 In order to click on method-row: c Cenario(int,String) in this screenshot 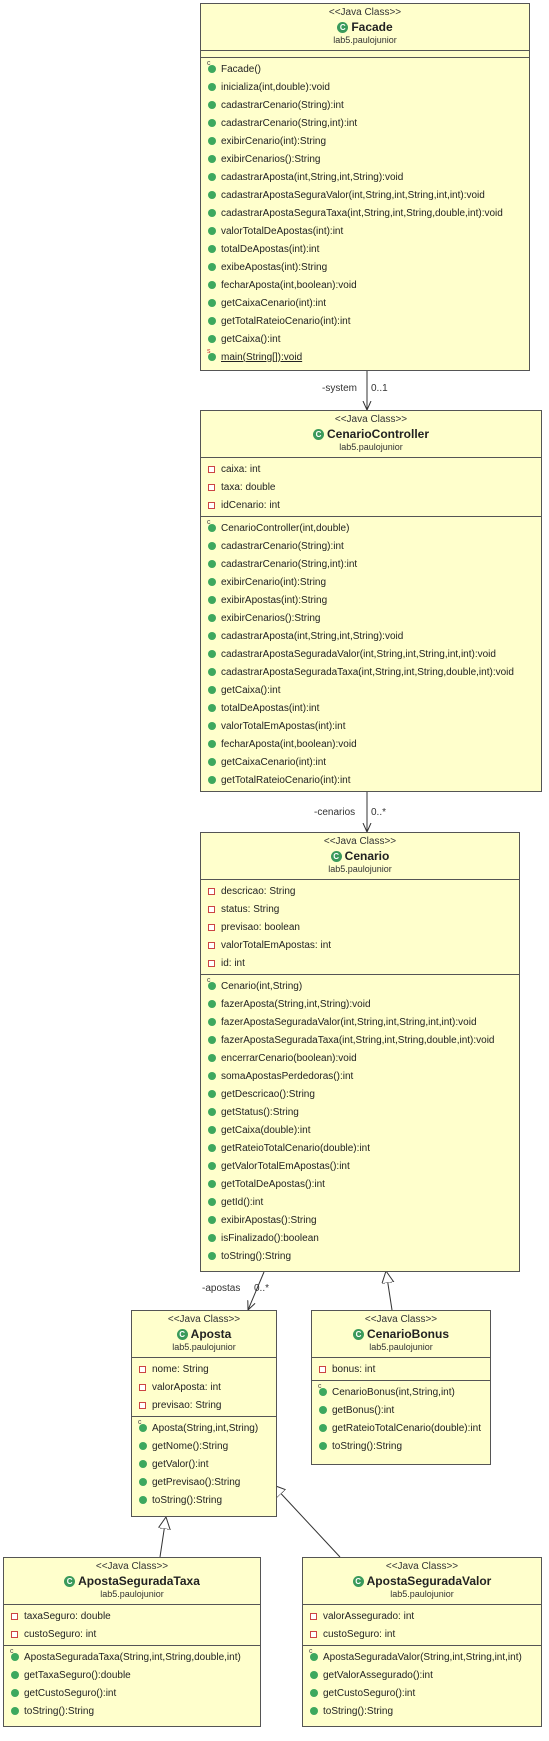, I will do `click(360, 986)`.